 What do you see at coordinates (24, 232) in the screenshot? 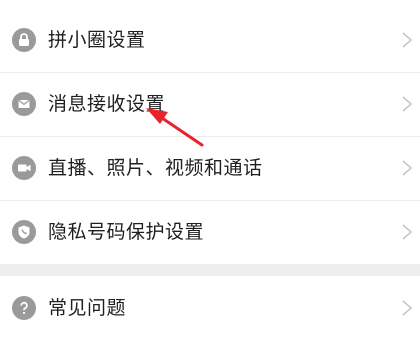
I see `shield-phone-icon` at bounding box center [24, 232].